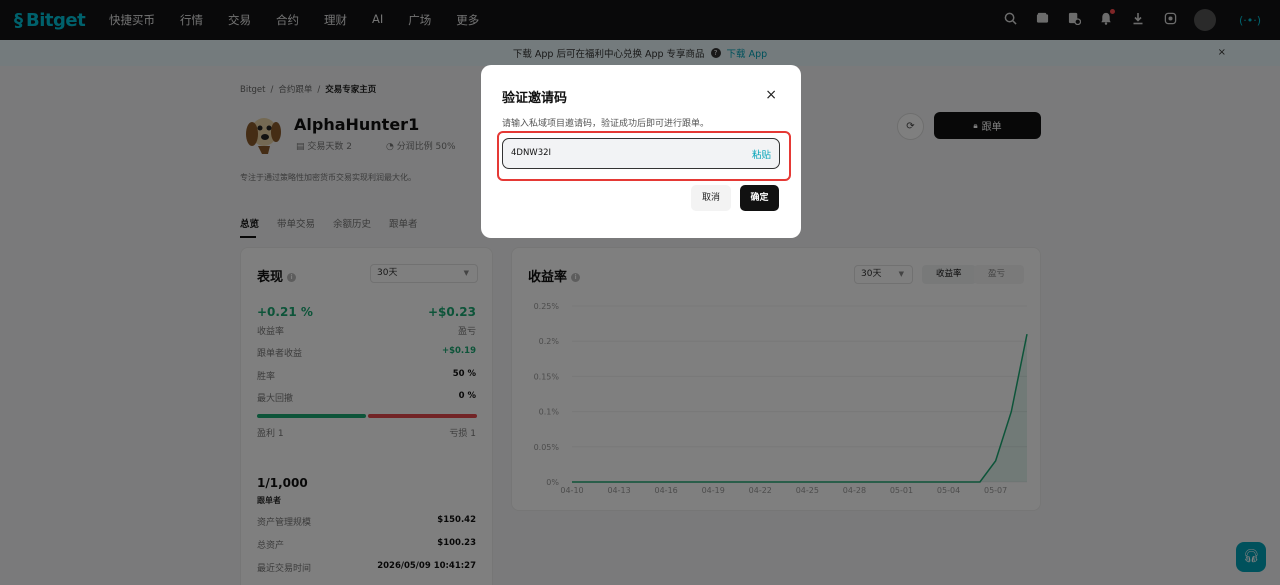  I want to click on invite-code-input: 4DNW32I, so click(641, 153).